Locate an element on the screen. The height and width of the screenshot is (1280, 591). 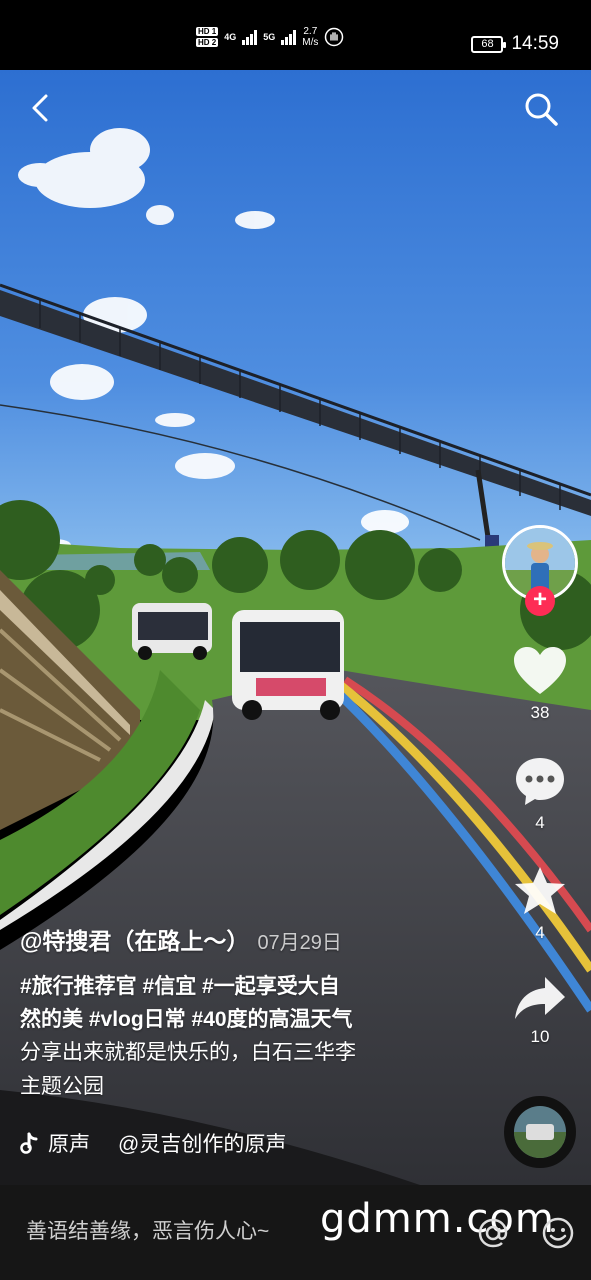
description-line-2: 主题公园 is located at coordinates (62, 1086).